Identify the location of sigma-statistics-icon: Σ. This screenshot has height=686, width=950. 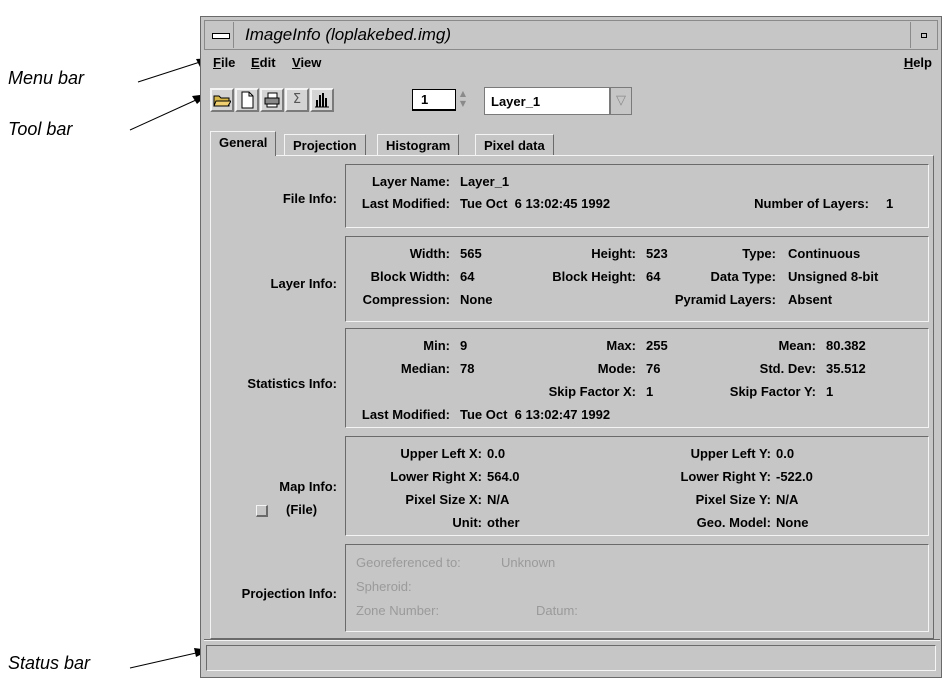
(297, 99).